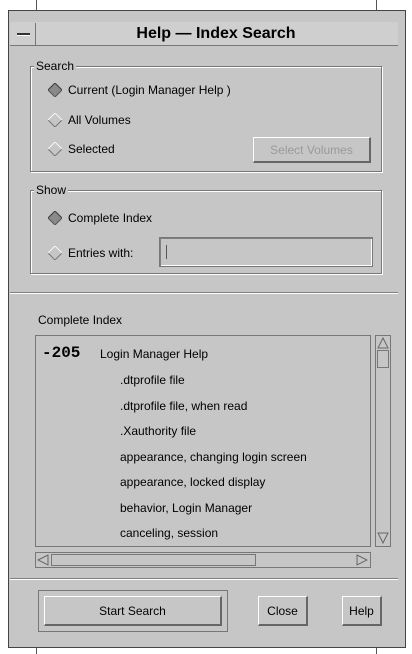 The height and width of the screenshot is (654, 412). What do you see at coordinates (154, 354) in the screenshot?
I see `list-item-volume: Login Manager Help` at bounding box center [154, 354].